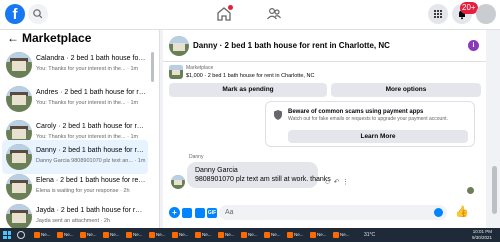 The image size is (500, 242). Describe the element at coordinates (248, 90) in the screenshot. I see `mark-as-pending-button: Mark as pending` at that location.